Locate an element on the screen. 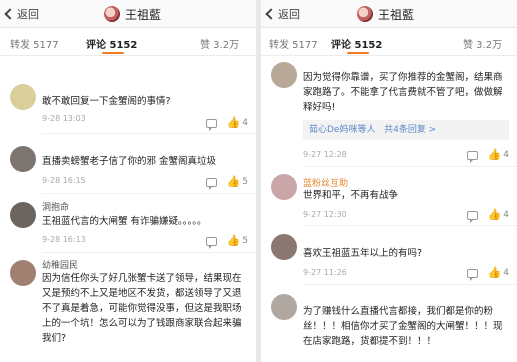 The height and width of the screenshot is (362, 517). comment-author: 幼稚园民 is located at coordinates (60, 264).